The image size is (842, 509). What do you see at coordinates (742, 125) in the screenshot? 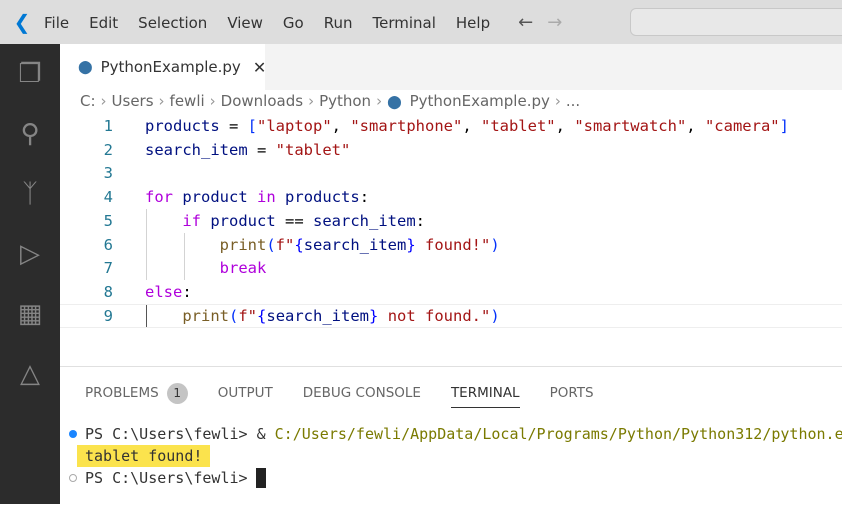
I see `code-token: "camera"` at bounding box center [742, 125].